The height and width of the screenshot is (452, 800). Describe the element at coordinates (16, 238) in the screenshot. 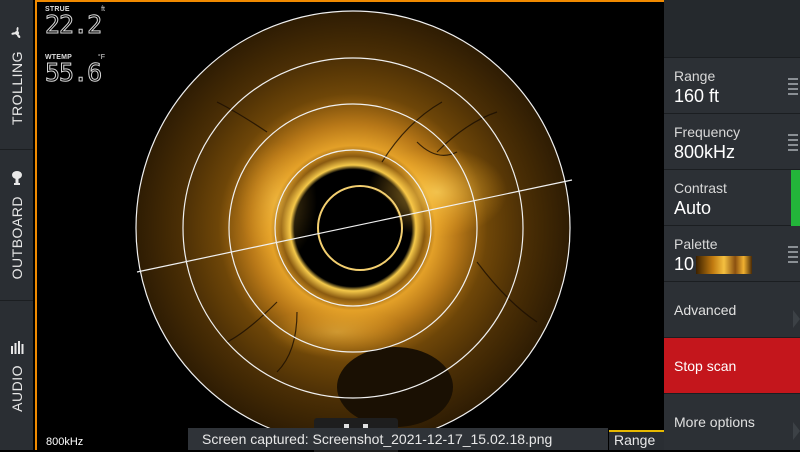

I see `tab-outboard-label: OUTBOARD` at that location.